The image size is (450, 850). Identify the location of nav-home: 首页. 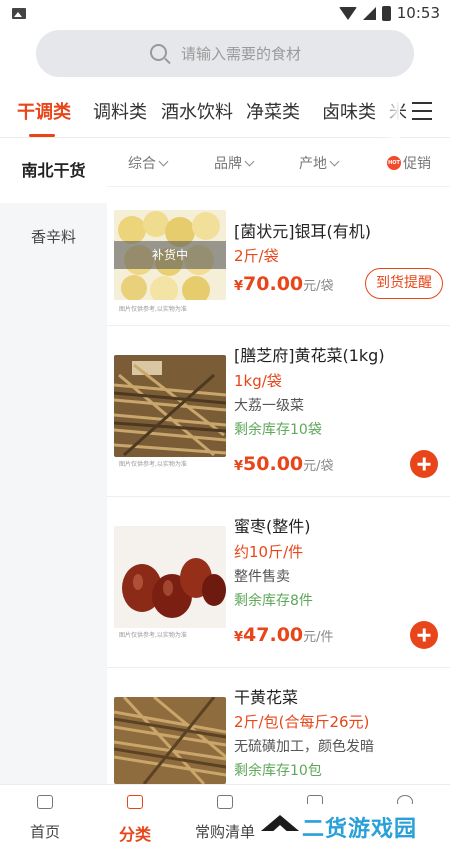
(45, 817).